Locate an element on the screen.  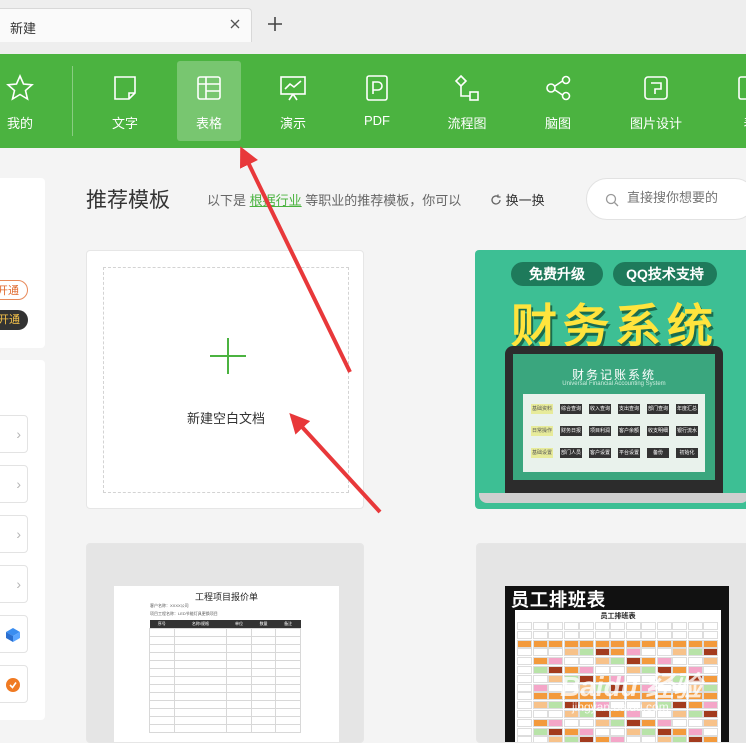
tool-presentation-label: 演示 is located at coordinates (292, 123).